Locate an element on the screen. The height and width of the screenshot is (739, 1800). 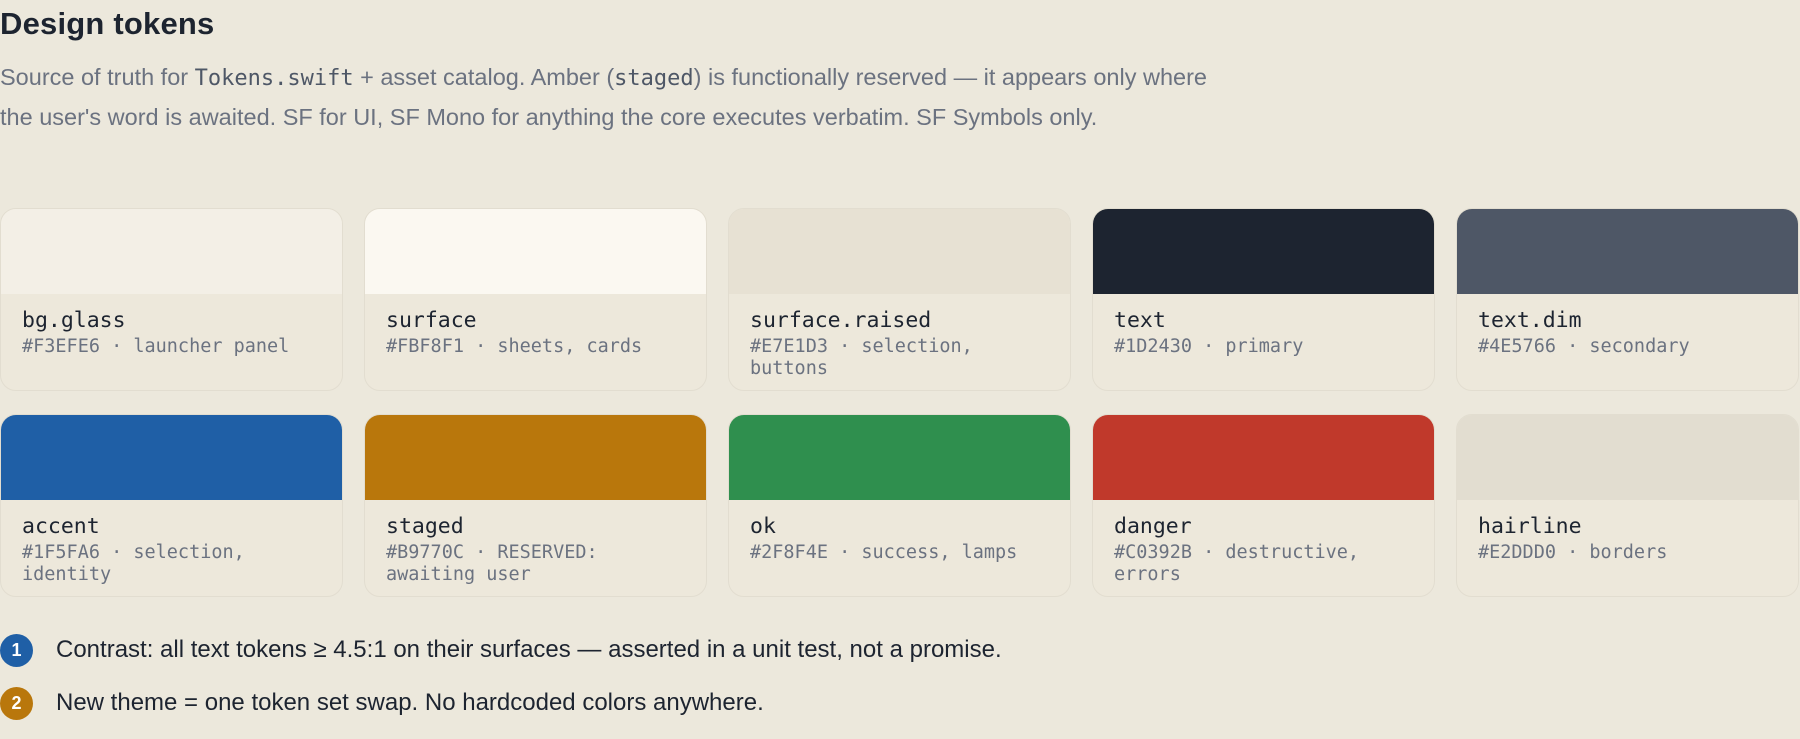
token-card-hairline: hairline #E2DDD0 · borders is located at coordinates (1627, 505).